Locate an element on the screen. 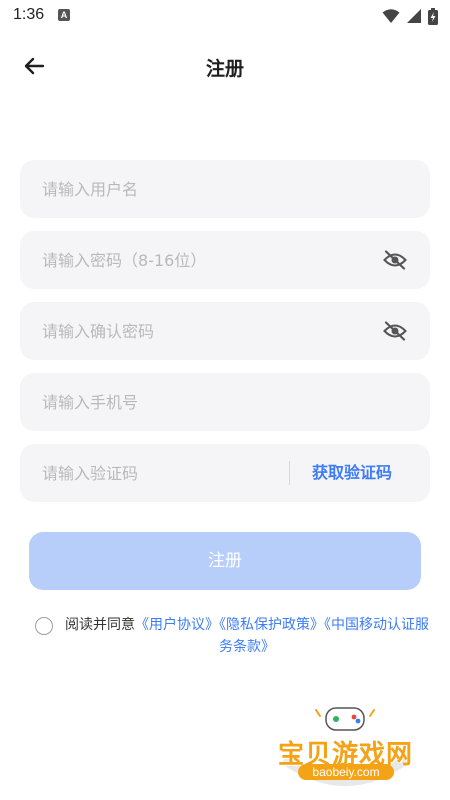 The width and height of the screenshot is (450, 800). watermark-url: baobeiy.com is located at coordinates (346, 772).